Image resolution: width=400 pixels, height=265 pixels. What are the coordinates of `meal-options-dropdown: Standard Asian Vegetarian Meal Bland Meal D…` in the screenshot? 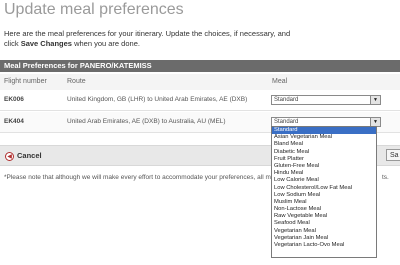 It's located at (324, 192).